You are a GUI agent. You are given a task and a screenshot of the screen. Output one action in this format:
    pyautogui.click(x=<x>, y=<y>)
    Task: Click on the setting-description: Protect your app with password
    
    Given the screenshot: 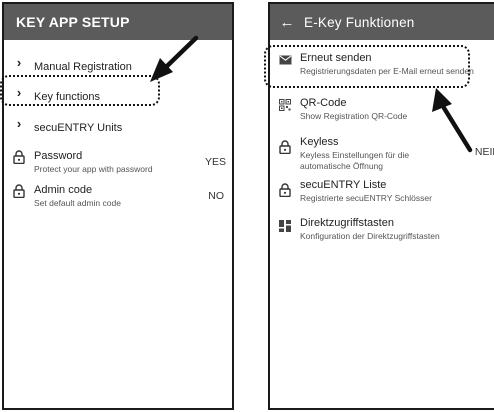 What is the action you would take?
    pyautogui.click(x=93, y=169)
    